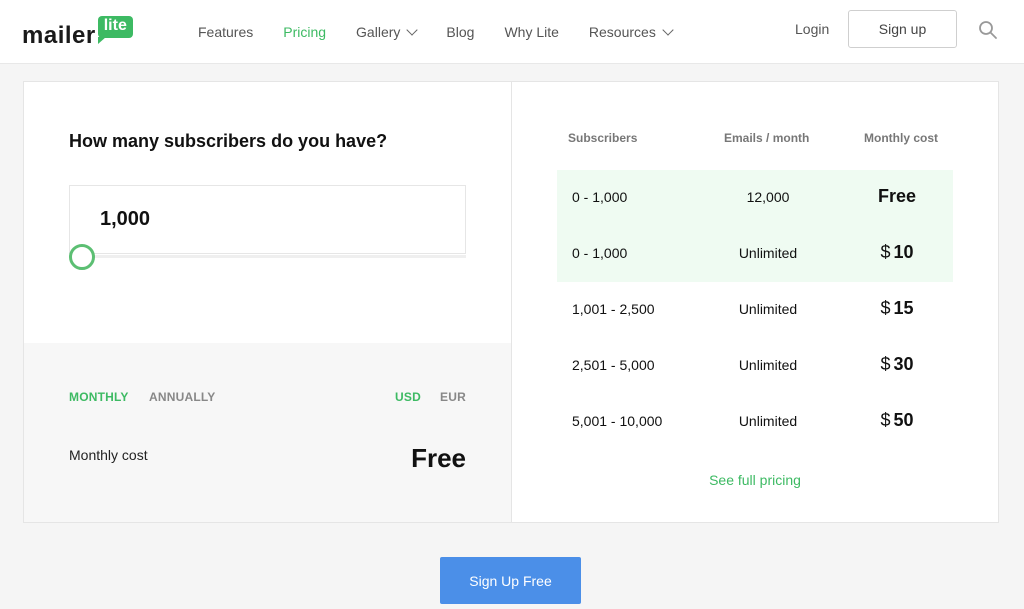 The image size is (1024, 609). I want to click on billing-monthly-toggle: MONTHLY, so click(99, 397).